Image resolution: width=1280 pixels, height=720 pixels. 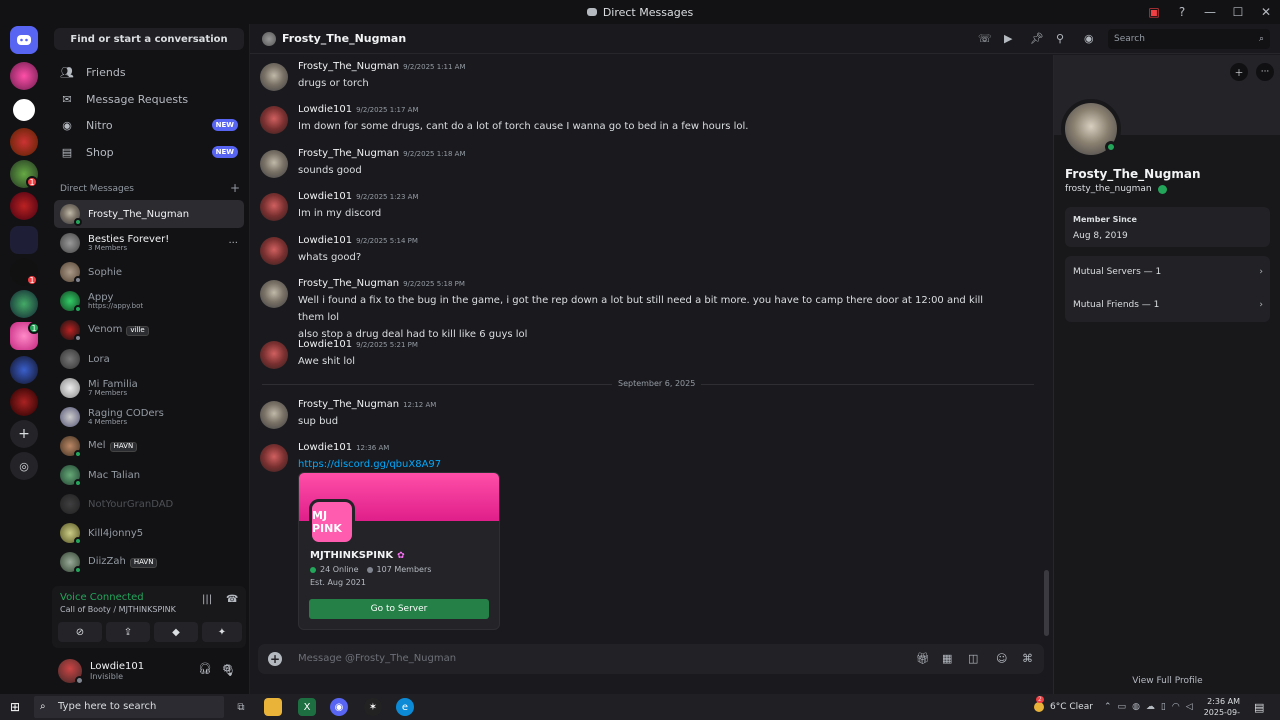 What do you see at coordinates (1238, 12) in the screenshot?
I see `maximize-button: ☐` at bounding box center [1238, 12].